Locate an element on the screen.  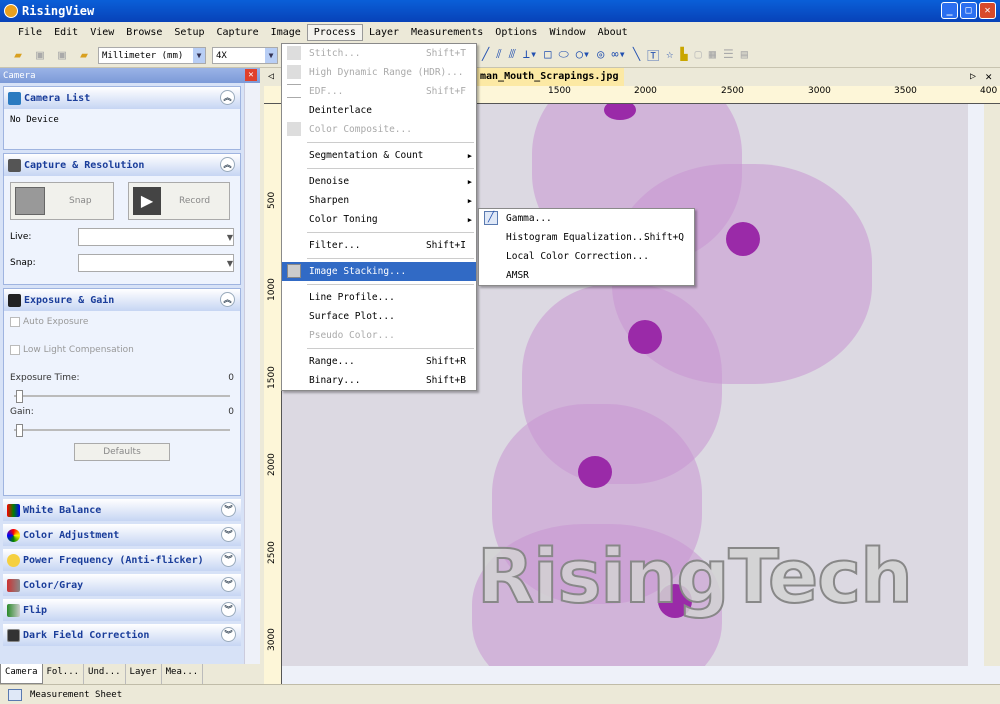
menu-image: Image is located at coordinates (286, 32).